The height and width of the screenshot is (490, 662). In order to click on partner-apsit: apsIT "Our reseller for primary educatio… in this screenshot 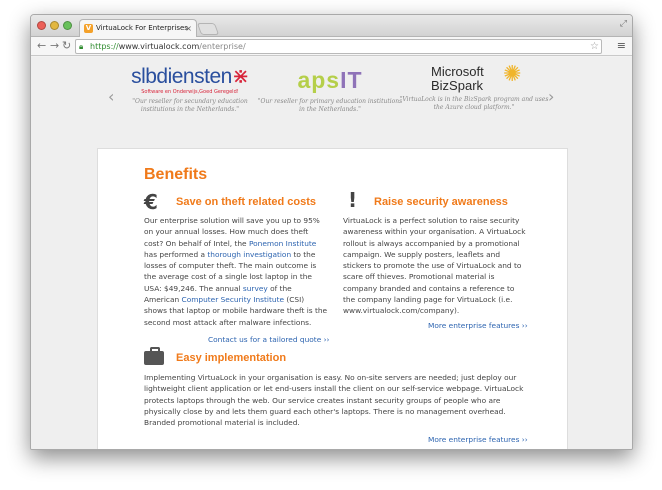, I will do `click(330, 89)`.